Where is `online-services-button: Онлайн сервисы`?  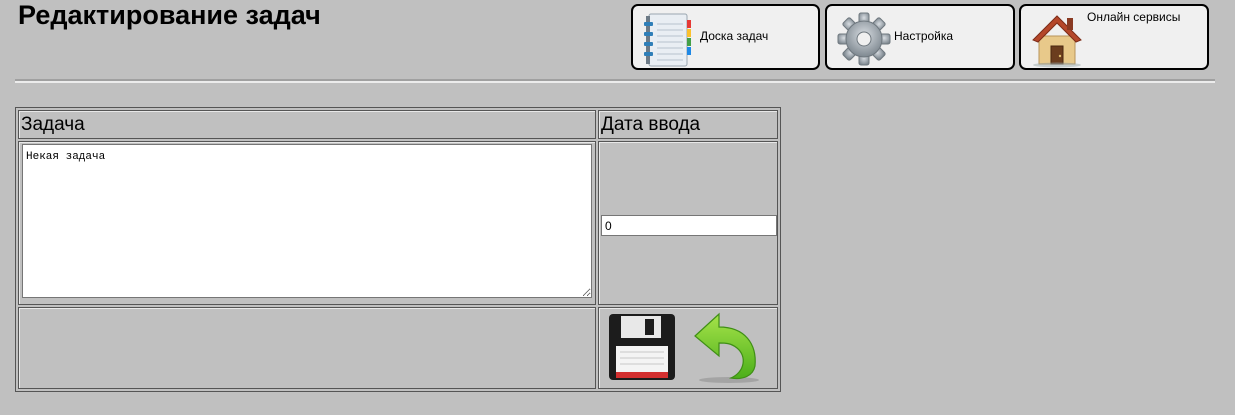 online-services-button: Онлайн сервисы is located at coordinates (1114, 37).